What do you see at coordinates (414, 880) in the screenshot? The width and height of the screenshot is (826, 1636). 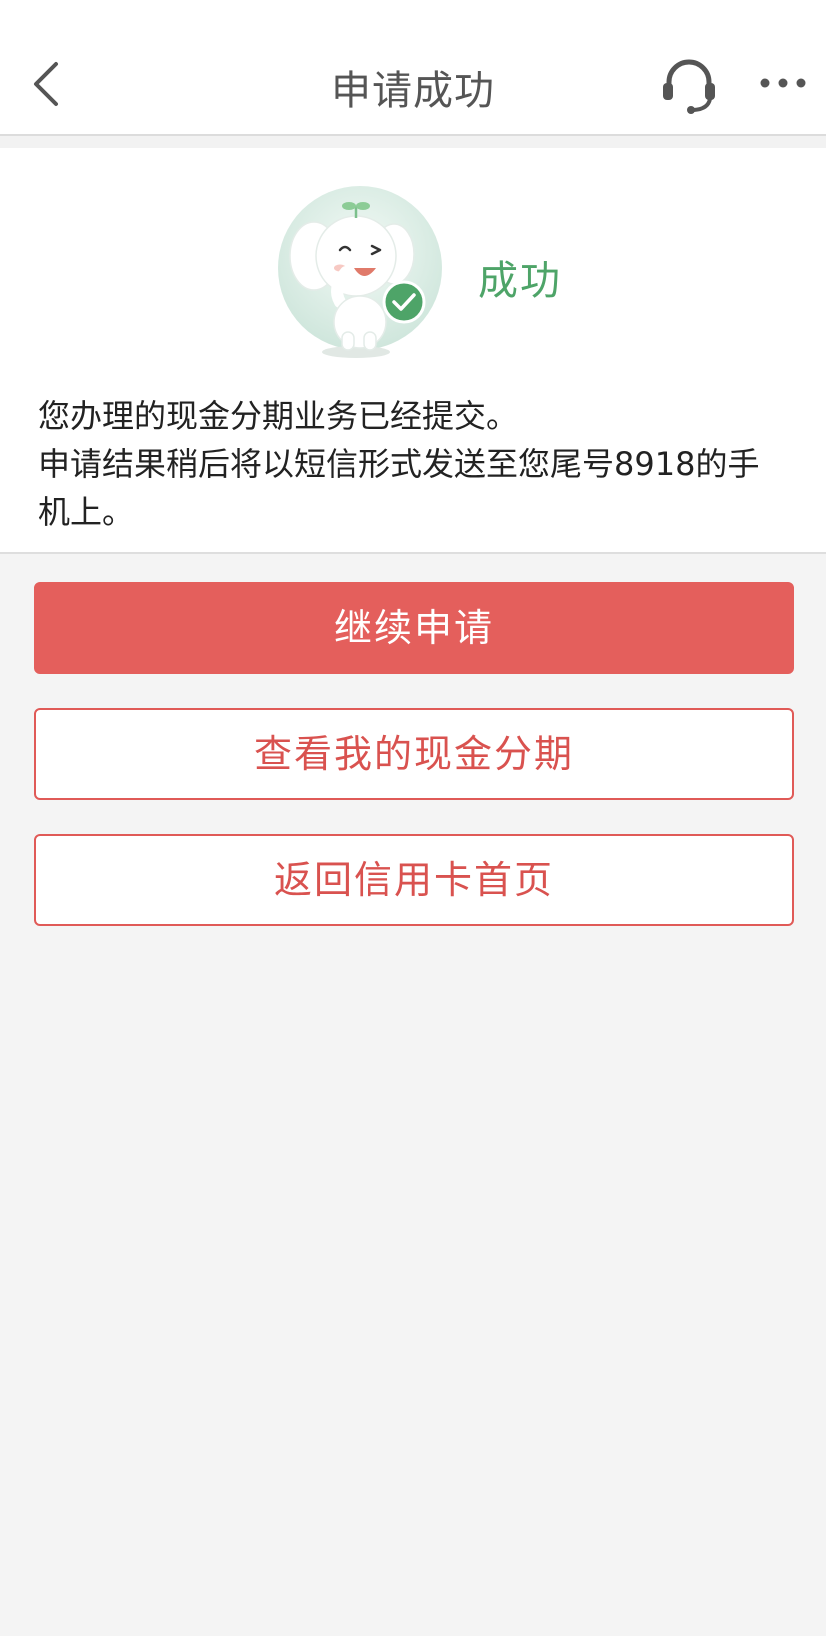 I see `back-to-home-button: 返回信用卡首页` at bounding box center [414, 880].